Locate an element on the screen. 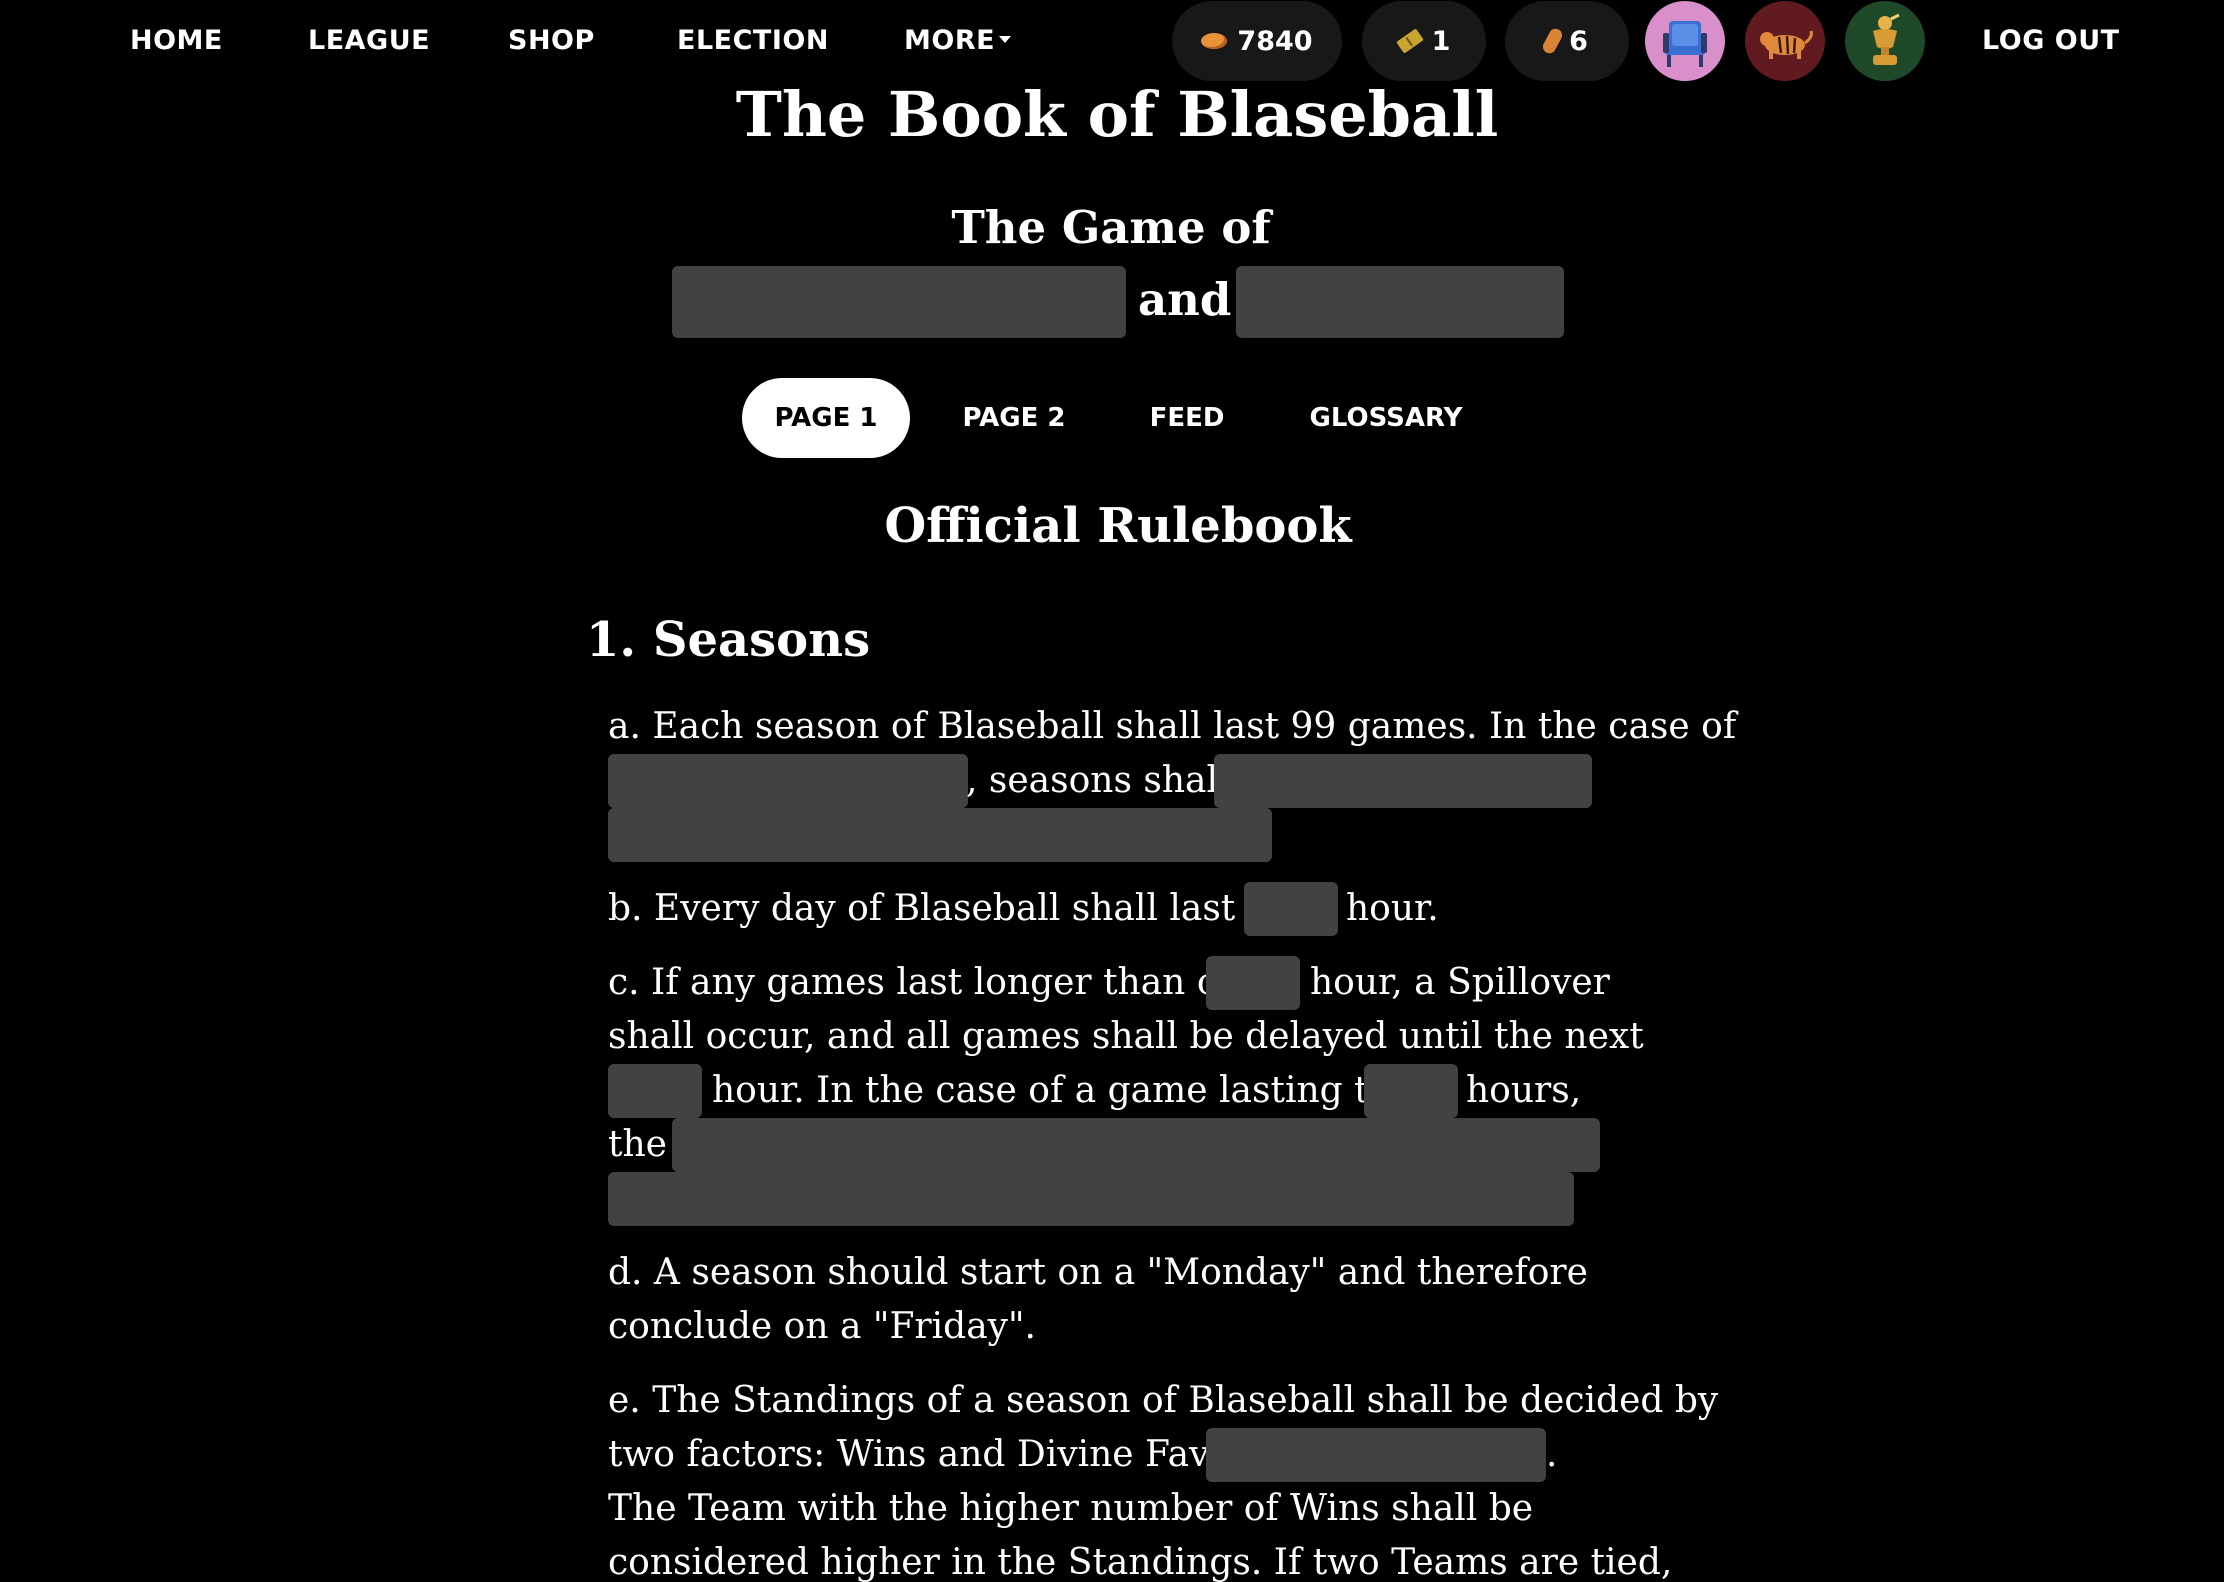  rule-text-line: hour. is located at coordinates (1392, 908).